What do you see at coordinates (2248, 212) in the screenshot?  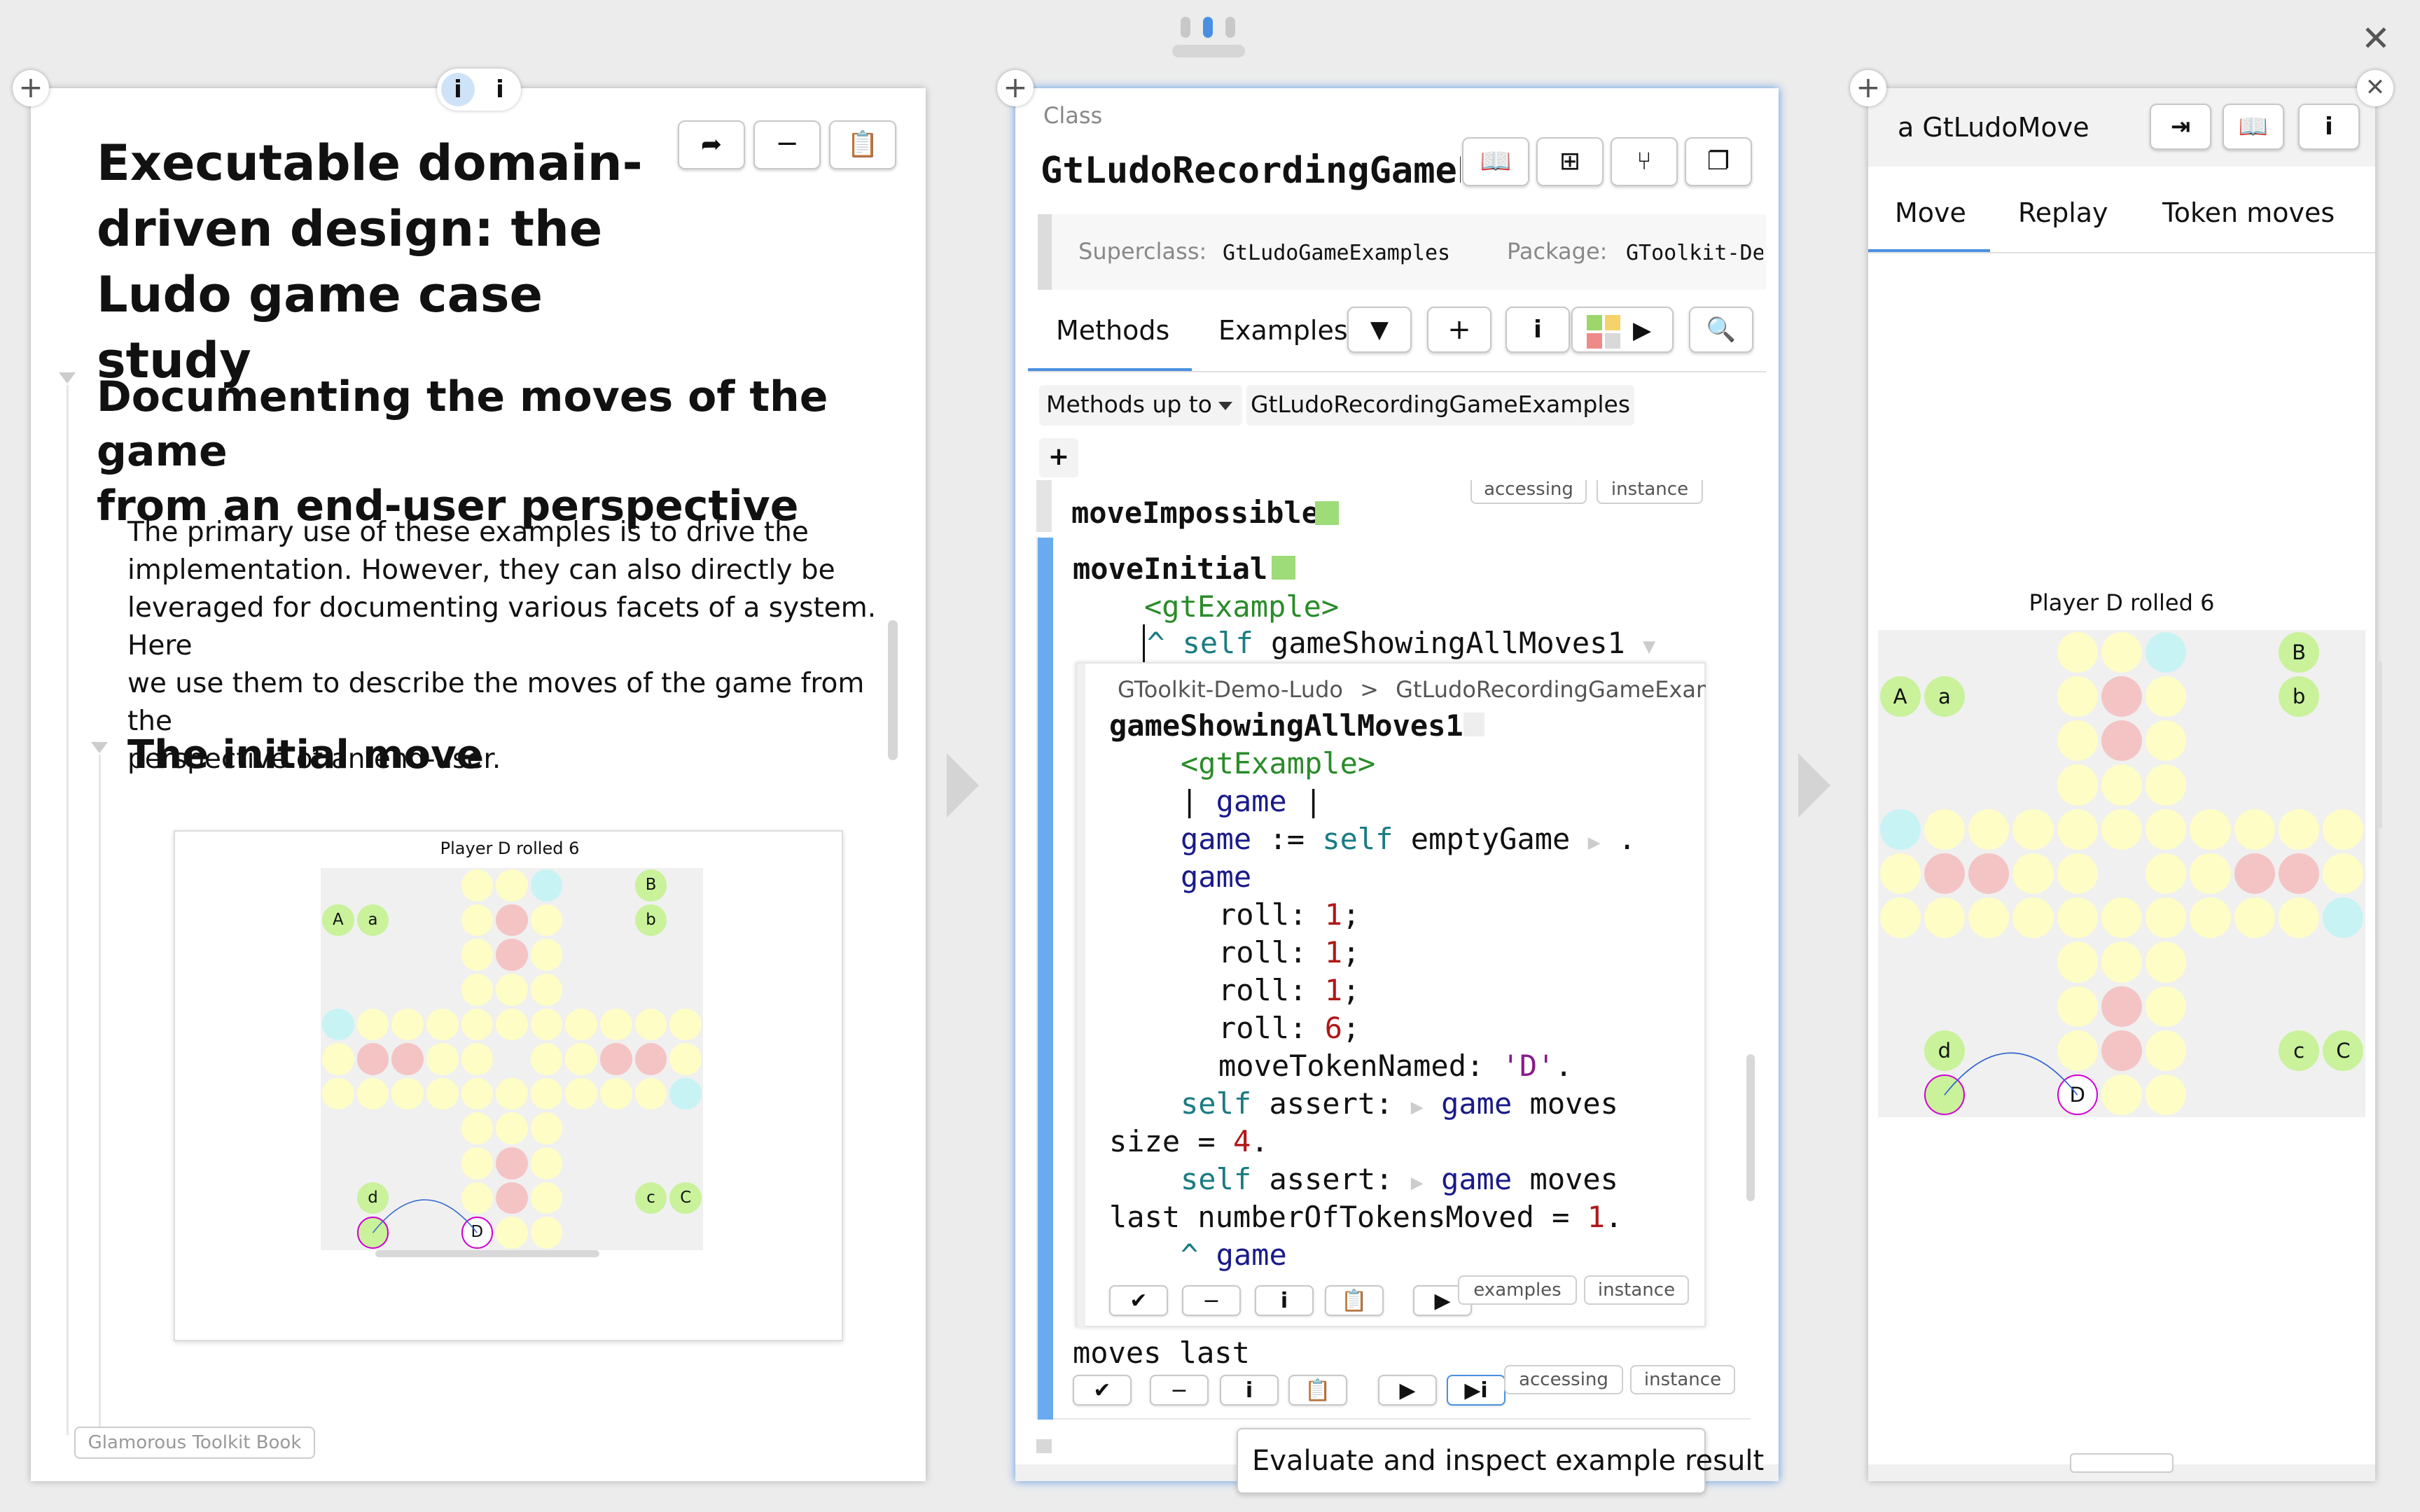 I see `tab-token-moves: Token moves` at bounding box center [2248, 212].